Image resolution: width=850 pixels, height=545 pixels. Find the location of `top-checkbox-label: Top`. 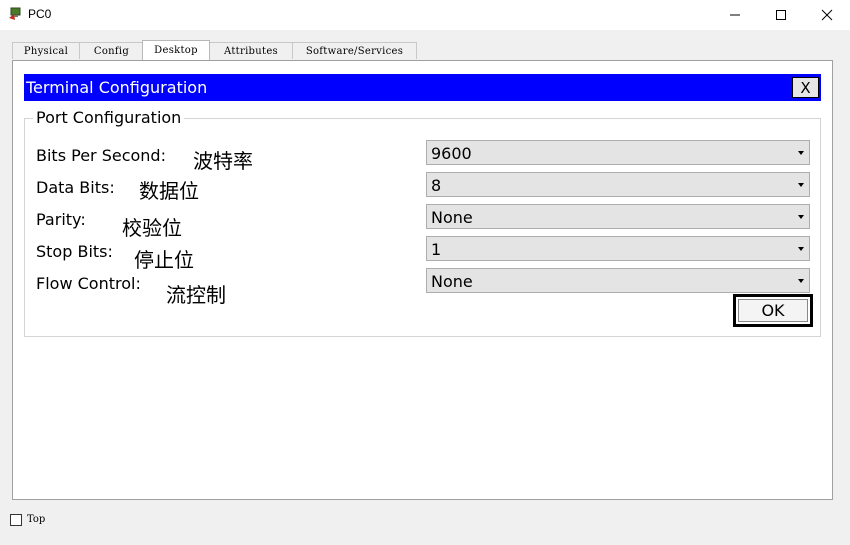

top-checkbox-label: Top is located at coordinates (36, 519).